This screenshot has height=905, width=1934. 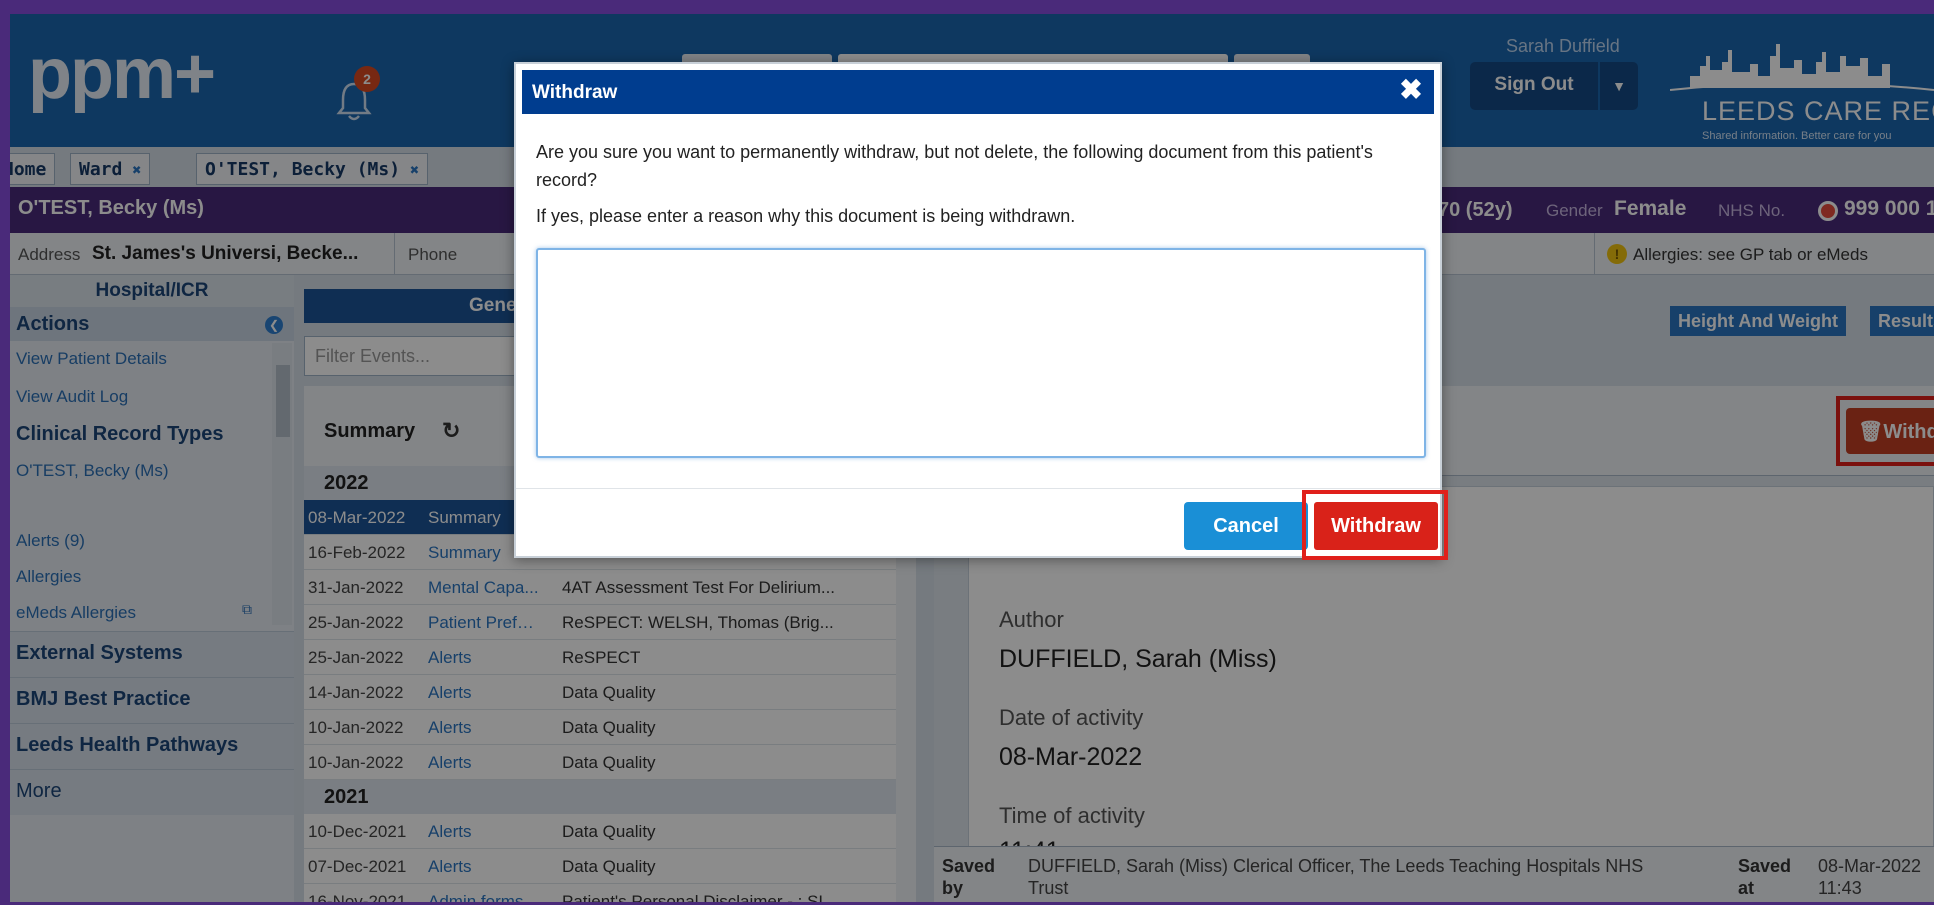 I want to click on withdraw-button: Withdraw, so click(x=1376, y=526).